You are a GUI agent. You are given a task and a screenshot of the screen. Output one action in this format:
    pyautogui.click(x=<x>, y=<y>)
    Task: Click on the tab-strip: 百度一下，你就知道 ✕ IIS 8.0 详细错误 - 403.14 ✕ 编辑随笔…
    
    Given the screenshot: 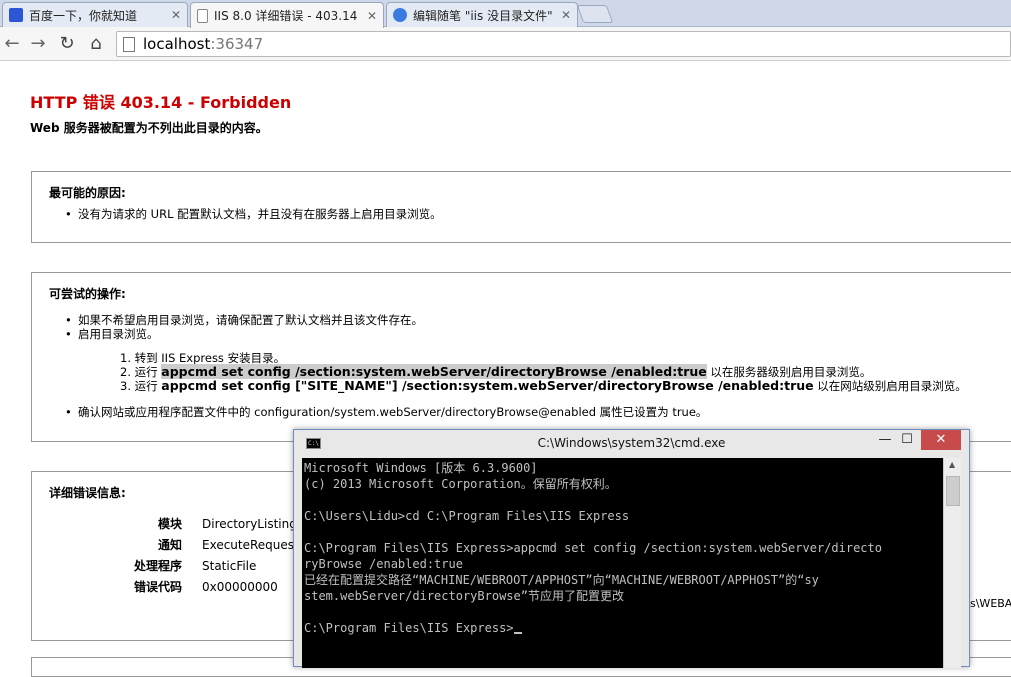 What is the action you would take?
    pyautogui.click(x=505, y=14)
    